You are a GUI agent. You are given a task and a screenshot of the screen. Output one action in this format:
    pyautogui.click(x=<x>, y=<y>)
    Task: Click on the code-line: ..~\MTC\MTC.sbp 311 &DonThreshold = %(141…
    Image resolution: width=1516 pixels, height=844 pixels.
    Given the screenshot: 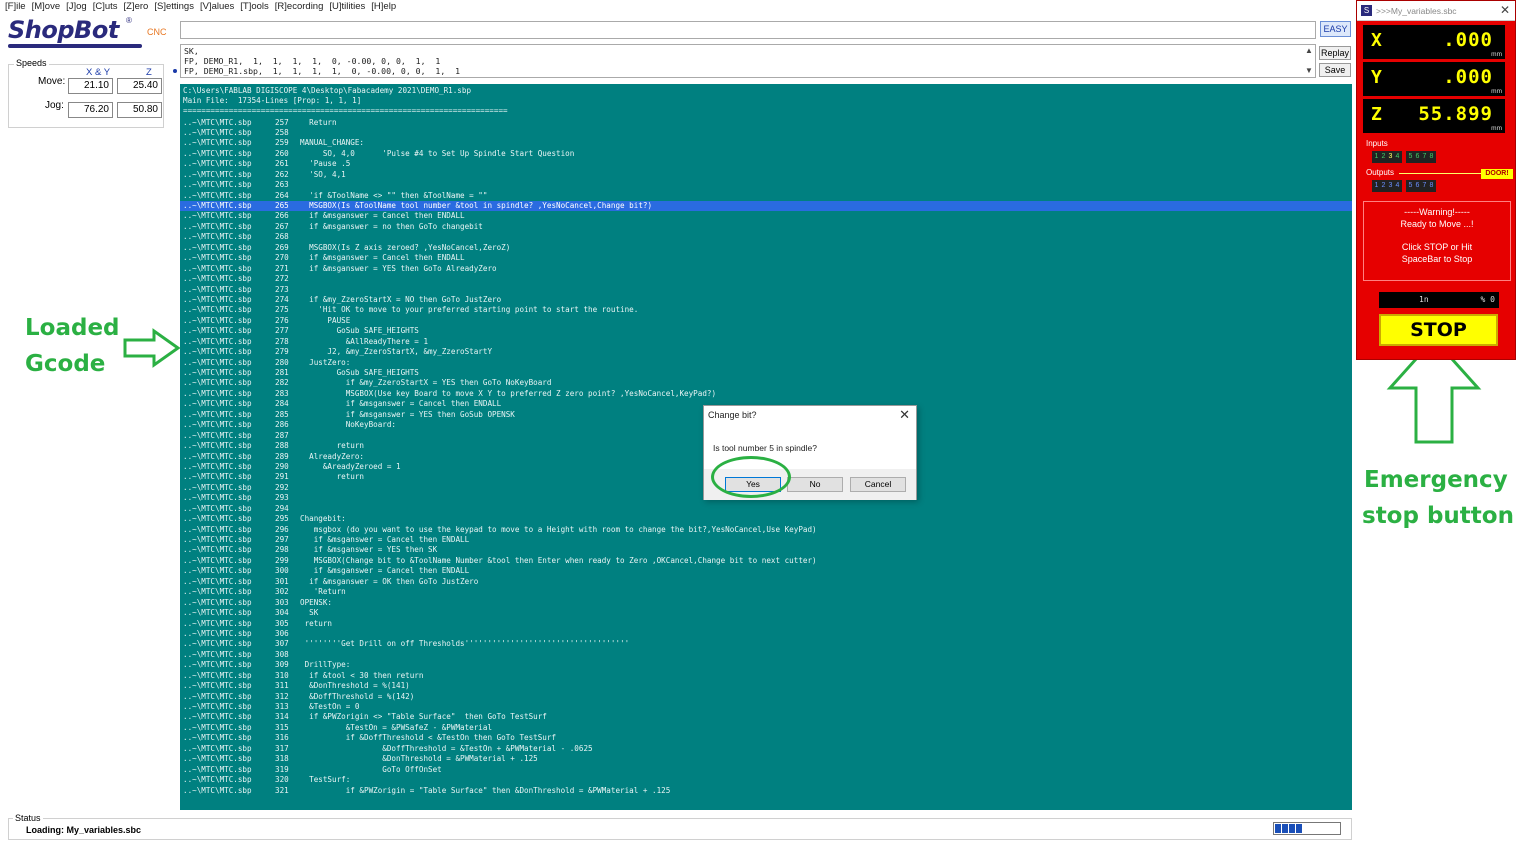 What is the action you would take?
    pyautogui.click(x=766, y=686)
    